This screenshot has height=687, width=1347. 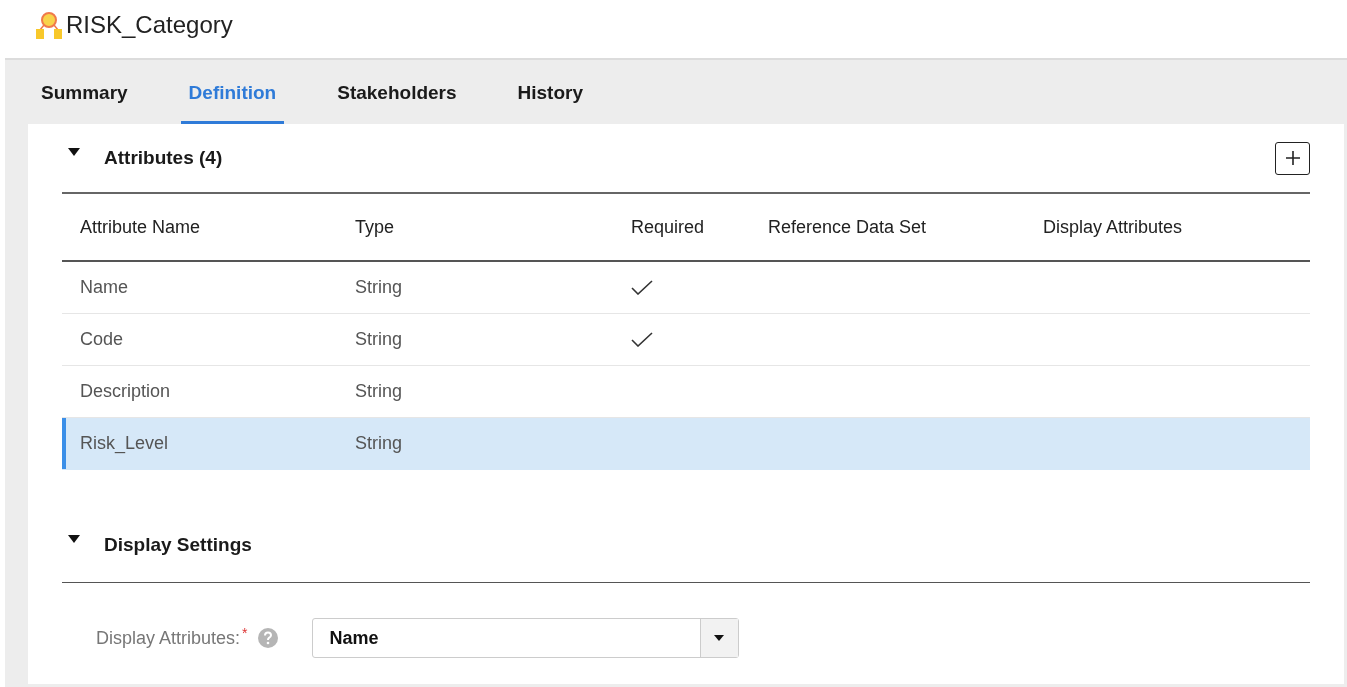 I want to click on table-cell-text: Code, so click(x=102, y=339).